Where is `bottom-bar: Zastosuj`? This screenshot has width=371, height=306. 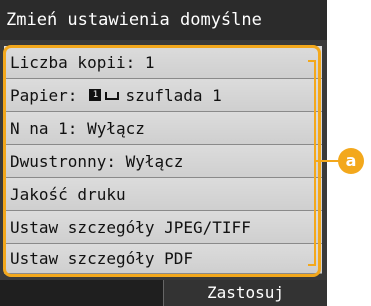 bottom-bar: Zastosuj is located at coordinates (163, 293).